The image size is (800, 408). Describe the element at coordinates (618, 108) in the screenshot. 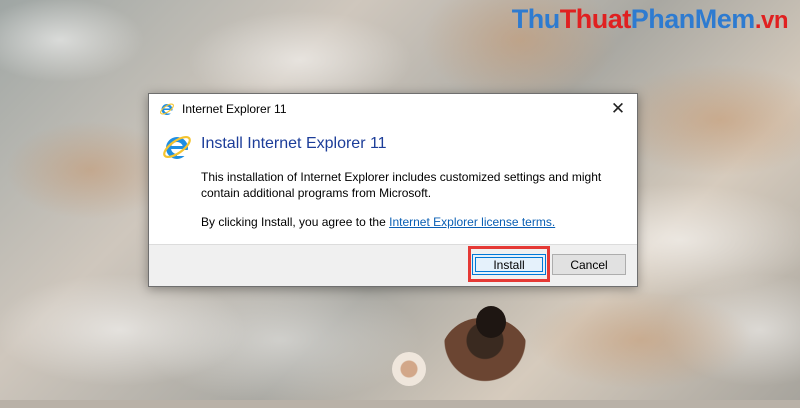

I see `close-button: ✕` at that location.